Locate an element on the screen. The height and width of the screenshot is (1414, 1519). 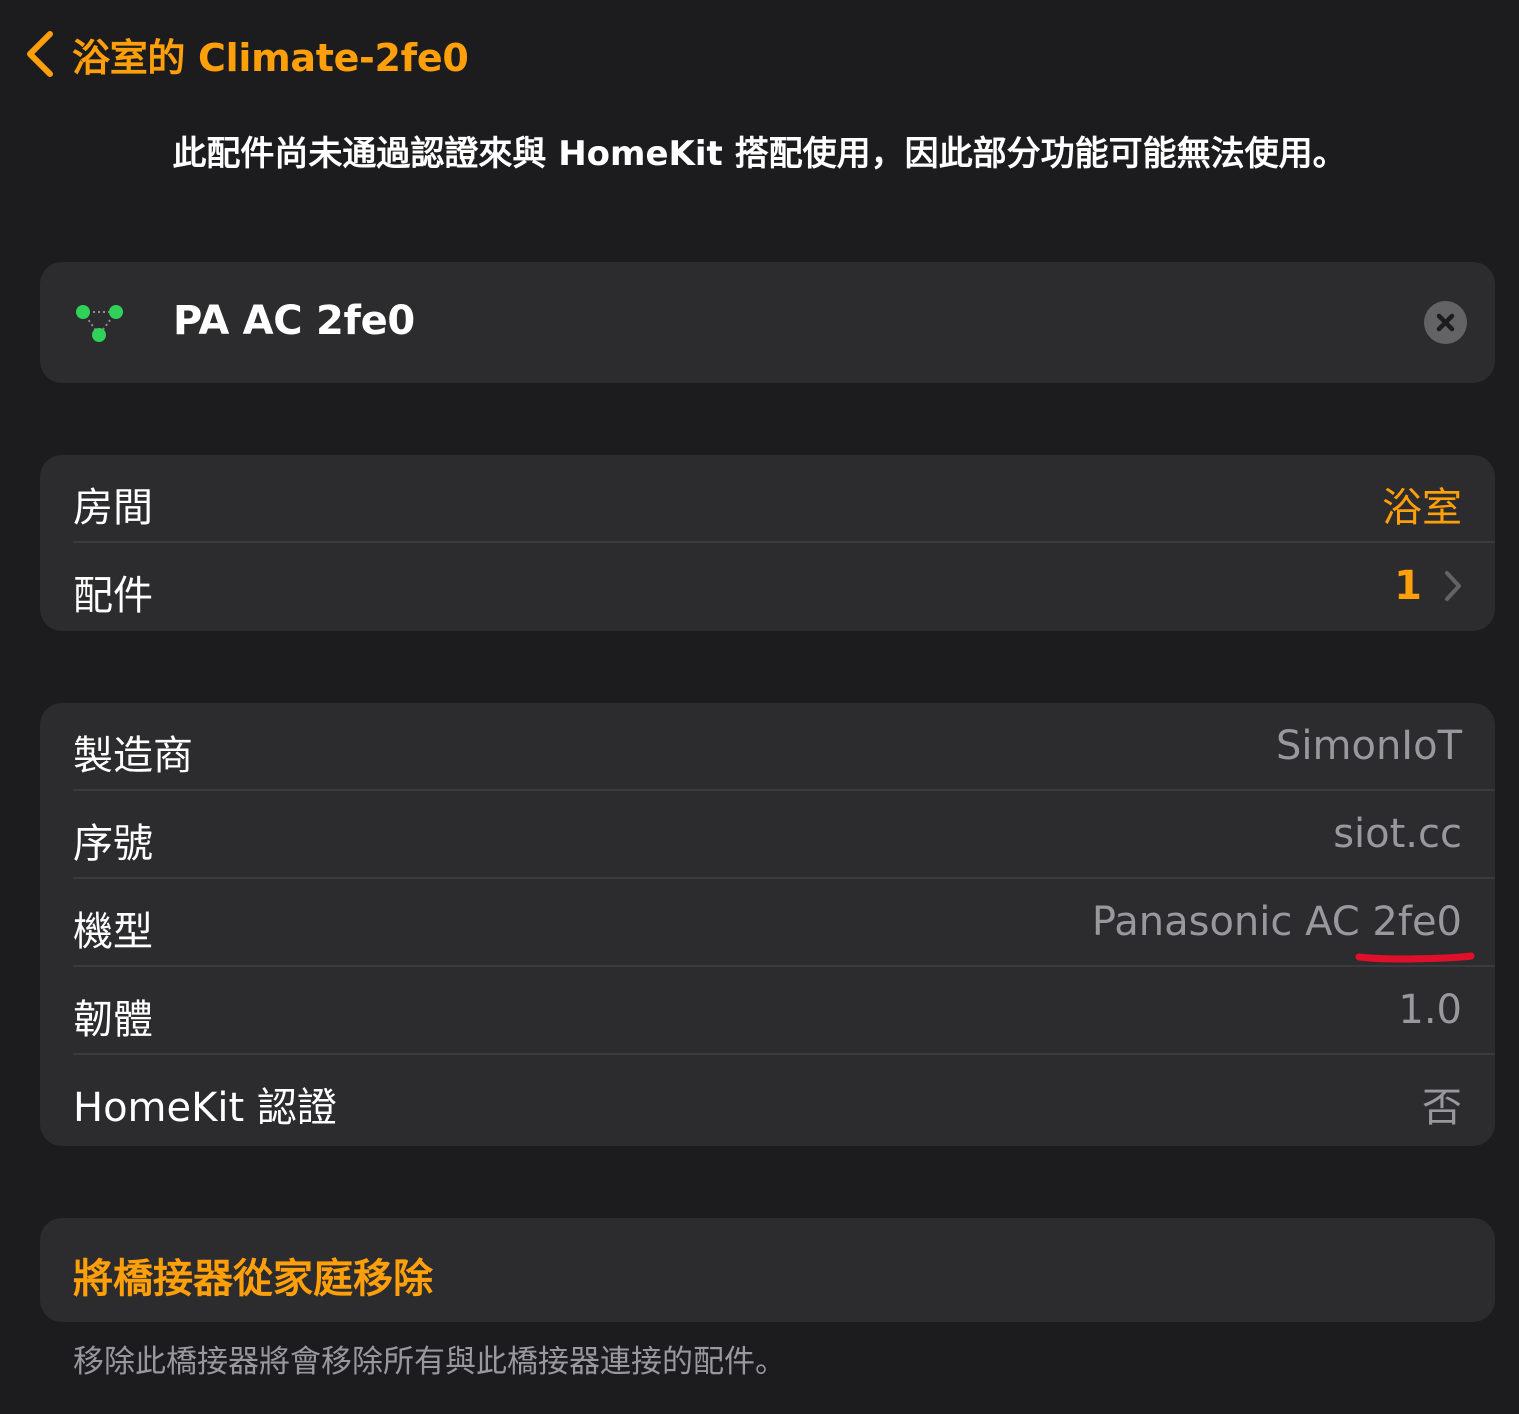
serial-label: 序號 is located at coordinates (113, 844).